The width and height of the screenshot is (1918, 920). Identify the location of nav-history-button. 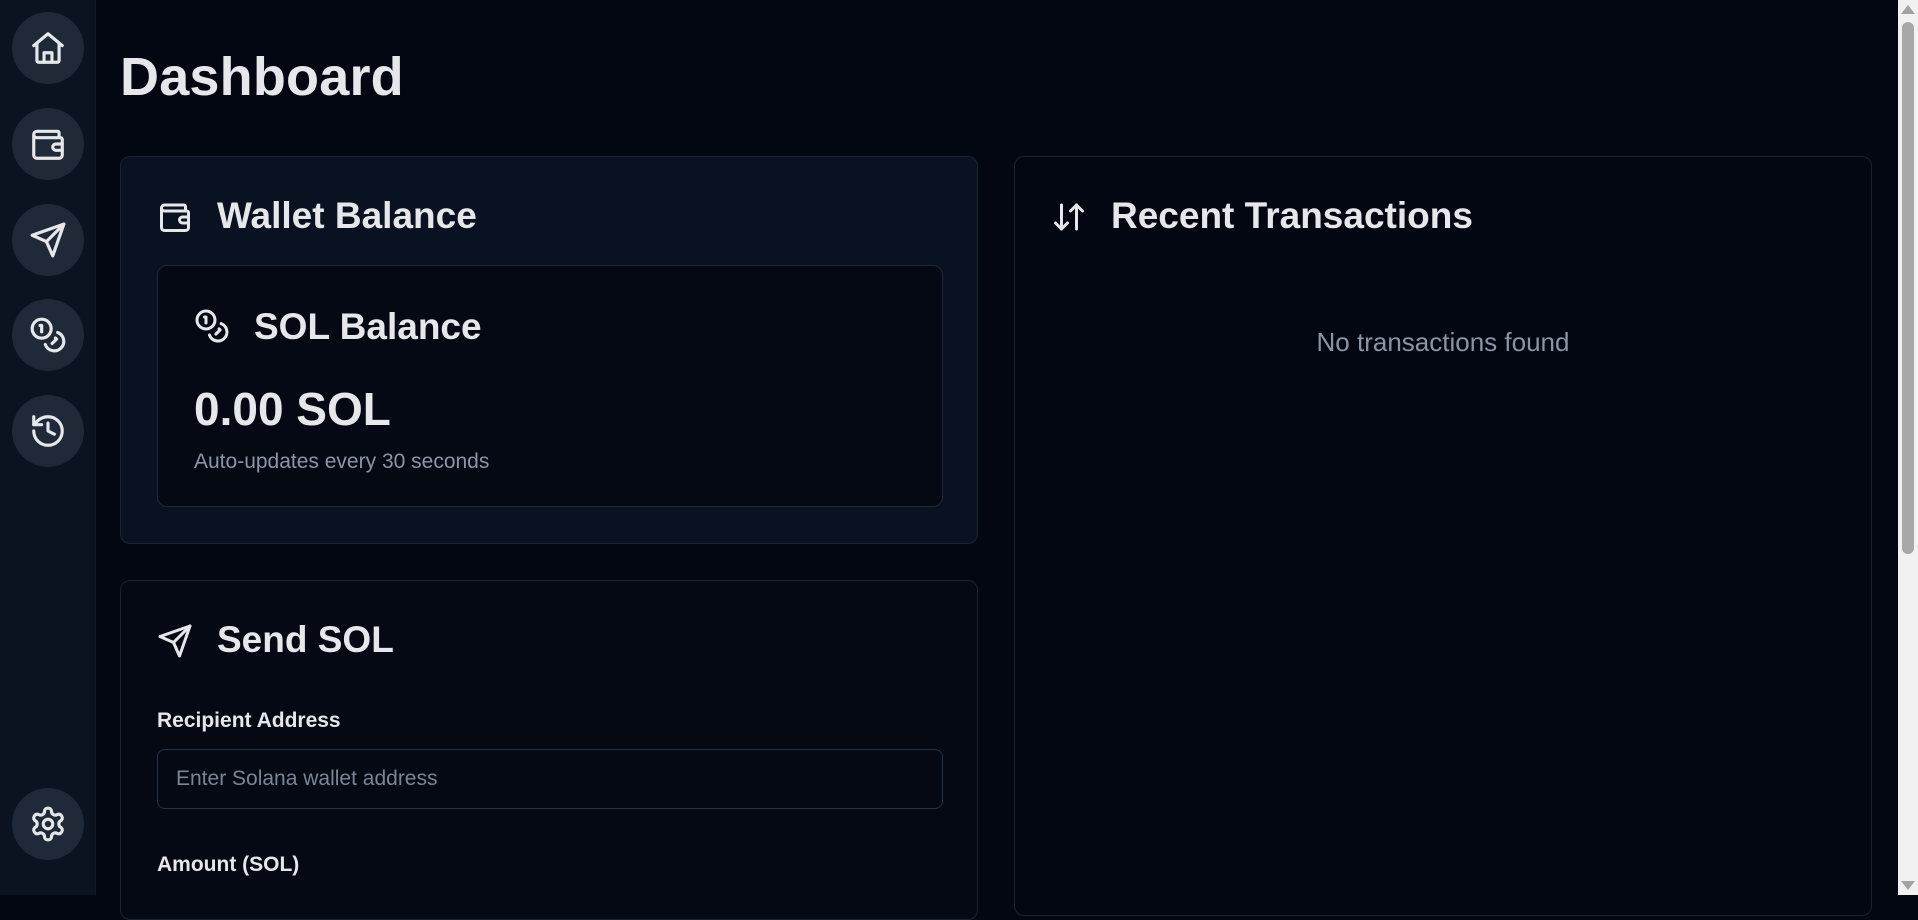
(48, 431).